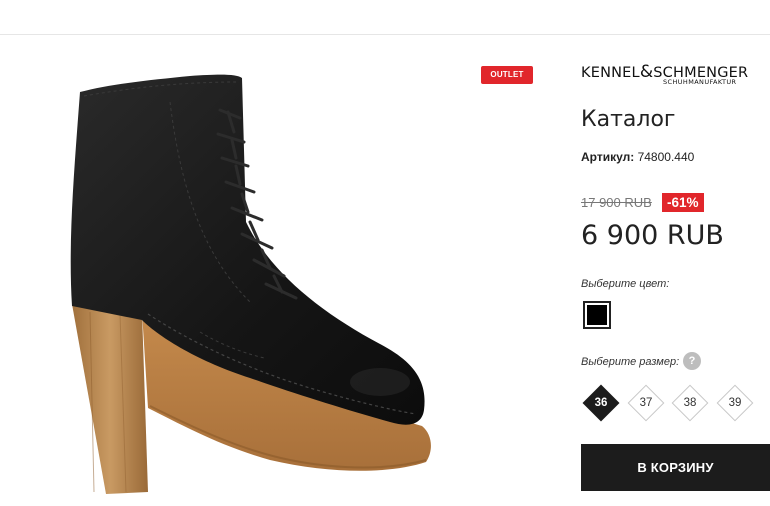 This screenshot has height=506, width=770. What do you see at coordinates (666, 157) in the screenshot?
I see `sku-value: 74800.440` at bounding box center [666, 157].